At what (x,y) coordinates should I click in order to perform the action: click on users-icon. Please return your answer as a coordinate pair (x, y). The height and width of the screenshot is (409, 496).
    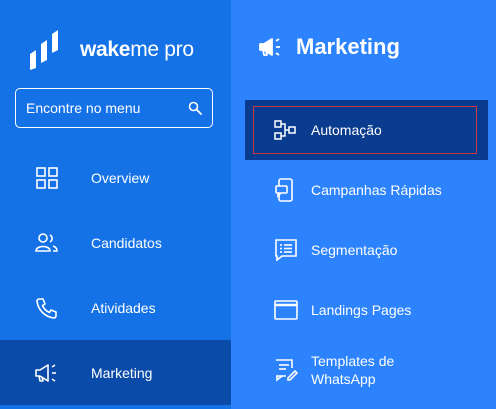
    Looking at the image, I should click on (47, 243).